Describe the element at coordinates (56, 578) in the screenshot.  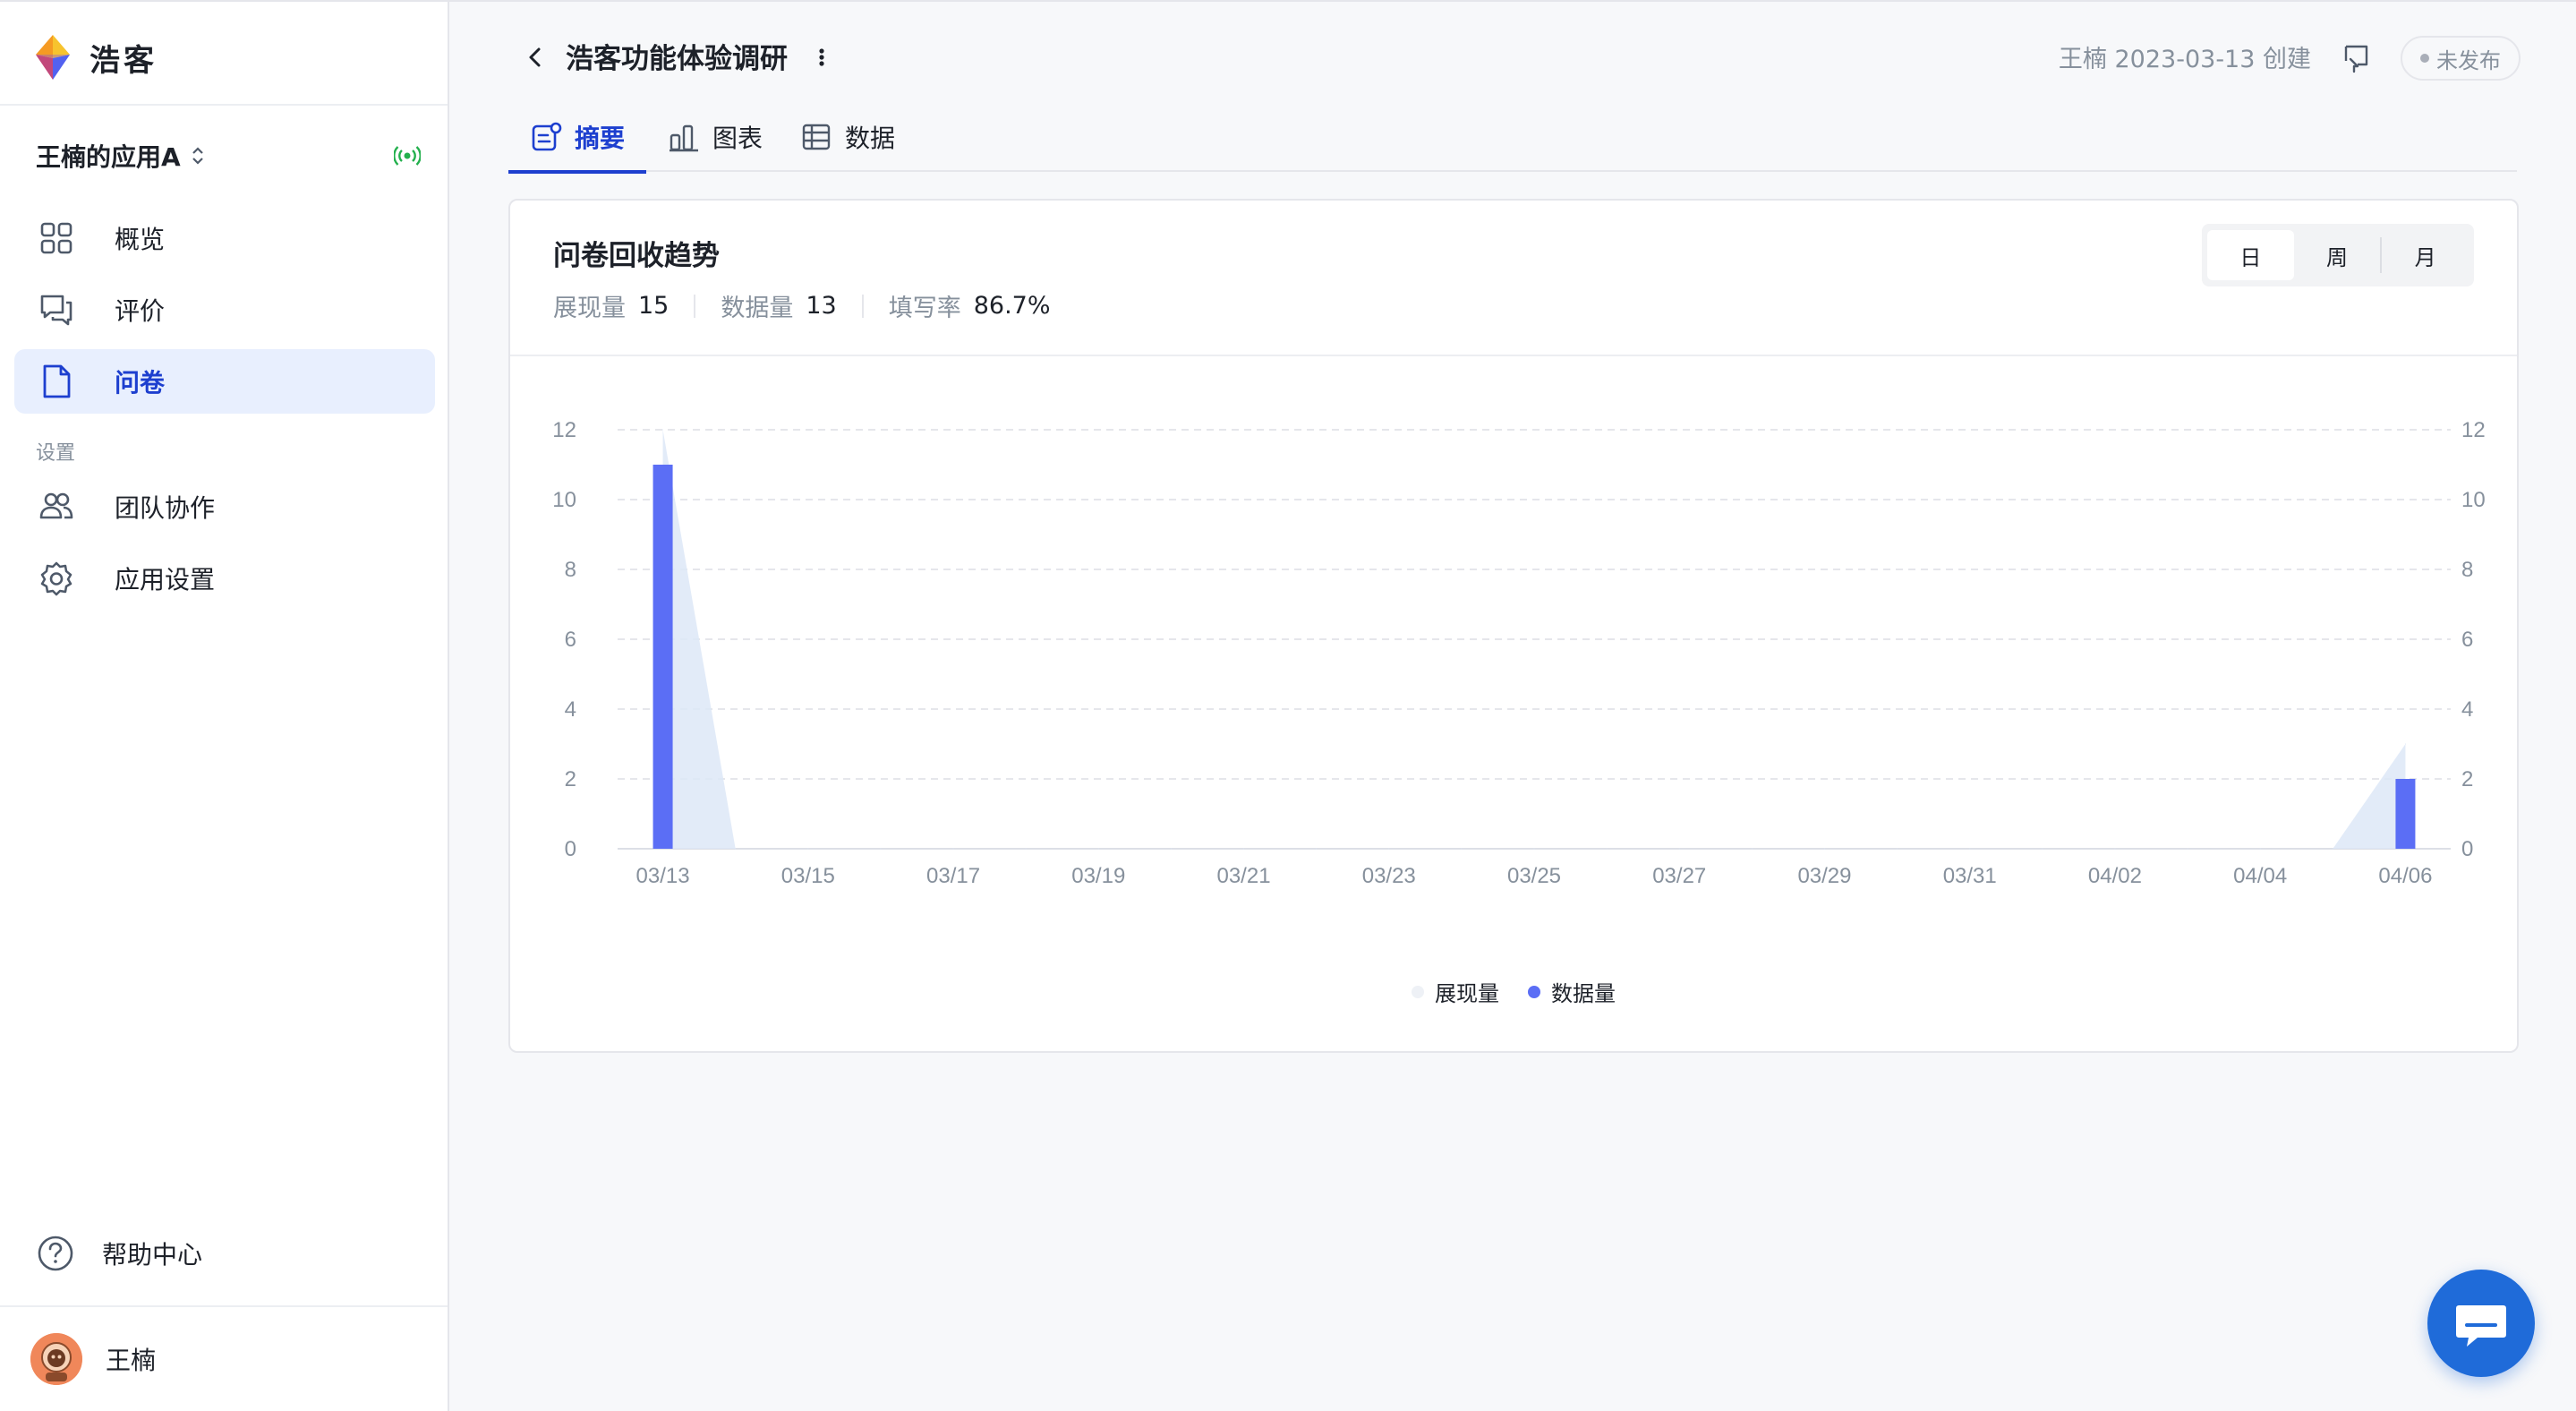
I see `gear-icon` at that location.